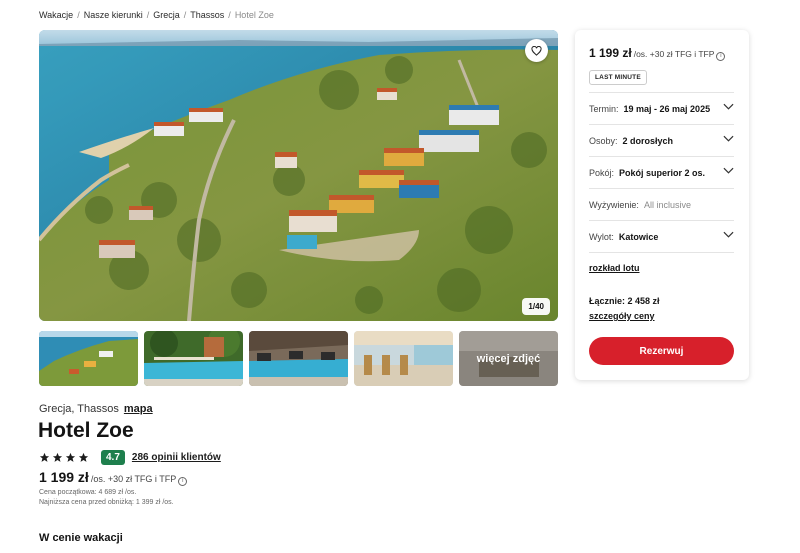  Describe the element at coordinates (667, 108) in the screenshot. I see `term-value: 19 maj - 26 maj 2025` at that location.